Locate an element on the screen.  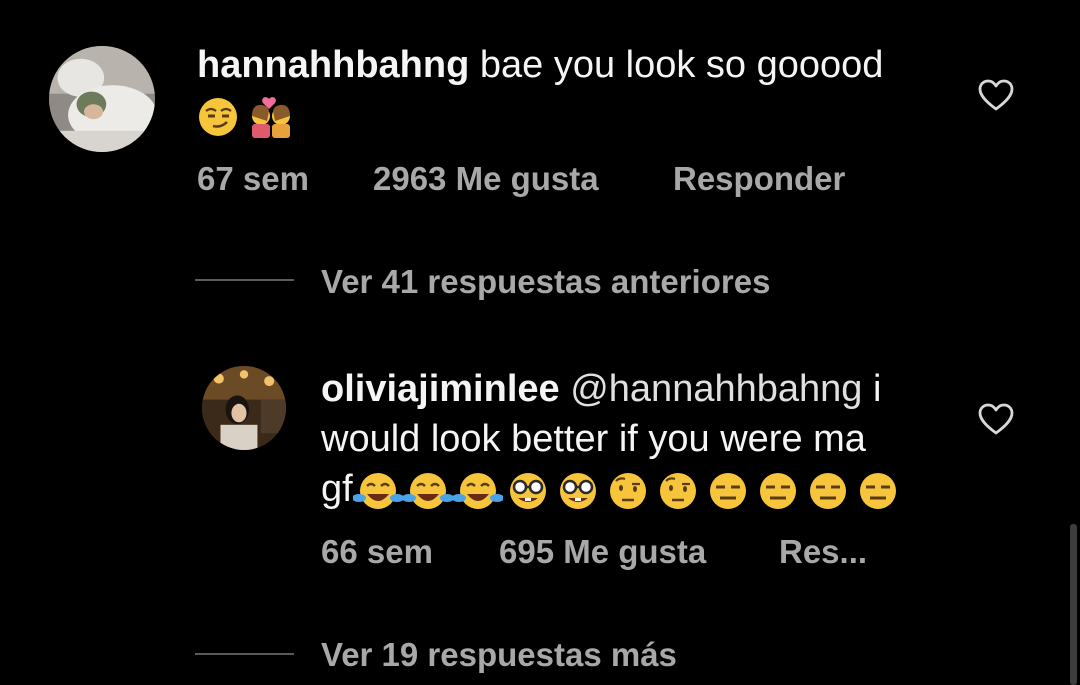
reply-text-line3: gf is located at coordinates (337, 489).